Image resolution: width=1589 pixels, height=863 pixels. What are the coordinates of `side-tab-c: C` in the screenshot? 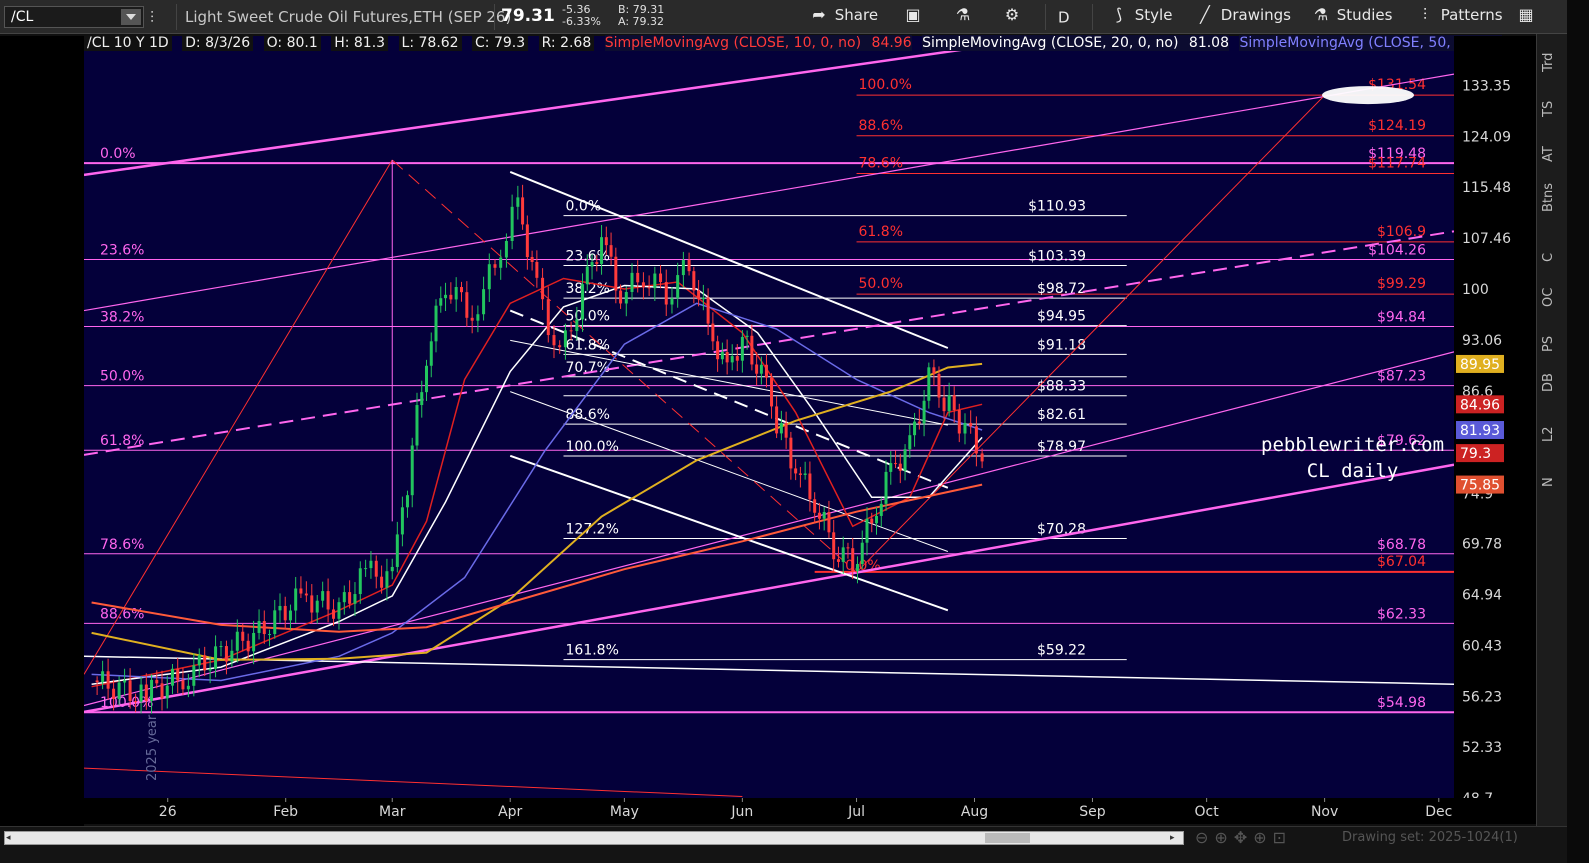 It's located at (1552, 254).